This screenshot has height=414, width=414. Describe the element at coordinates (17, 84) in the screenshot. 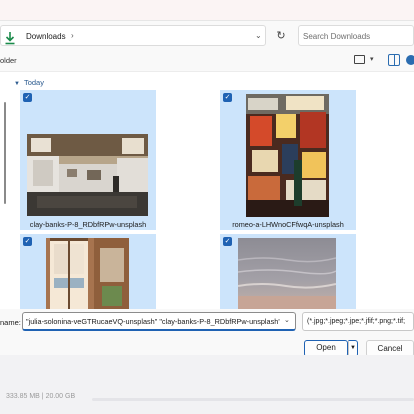

I see `chevron-down-icon: ▼` at that location.